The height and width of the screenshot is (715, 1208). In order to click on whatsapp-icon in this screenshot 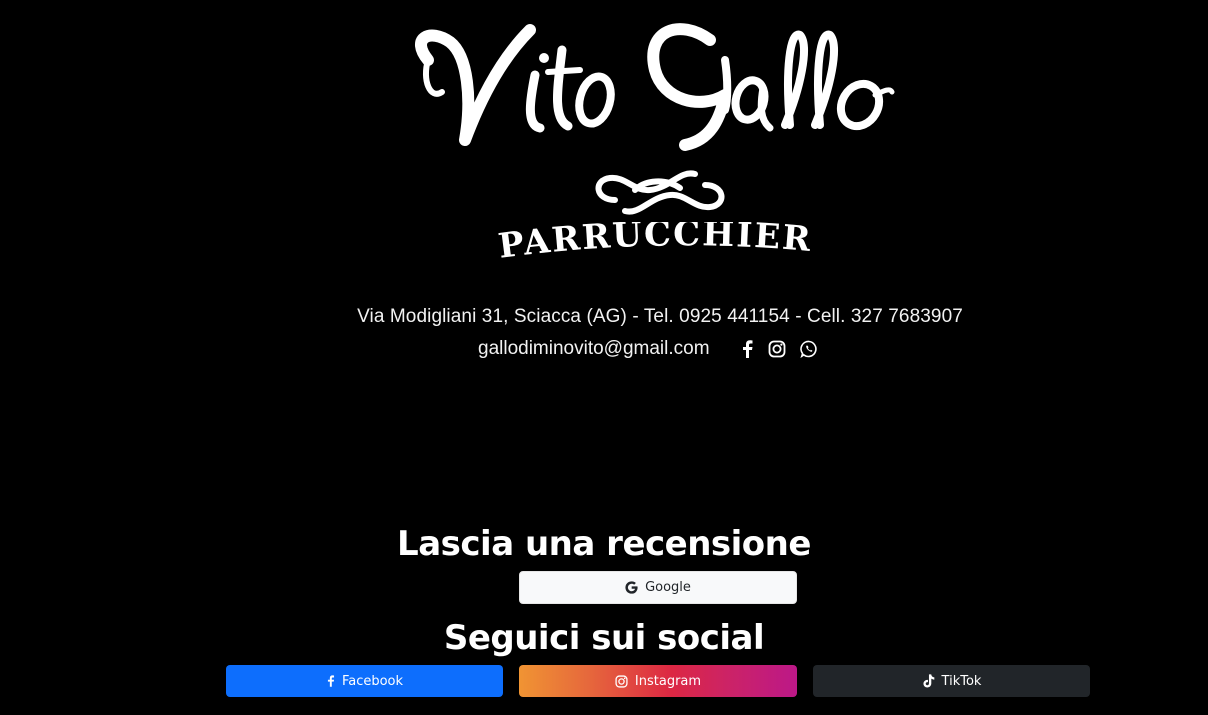, I will do `click(808, 349)`.